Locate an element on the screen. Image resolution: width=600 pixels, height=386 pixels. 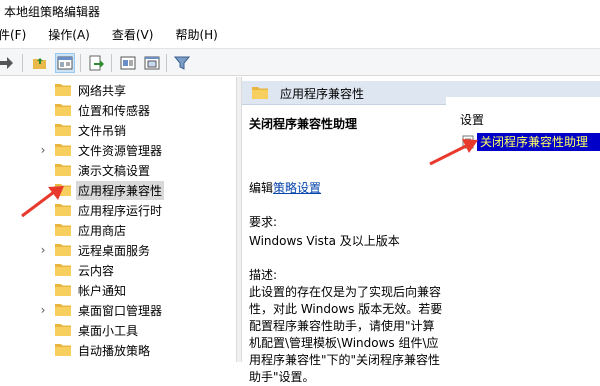
tree-item: 应用程序运行时 is located at coordinates (118, 210).